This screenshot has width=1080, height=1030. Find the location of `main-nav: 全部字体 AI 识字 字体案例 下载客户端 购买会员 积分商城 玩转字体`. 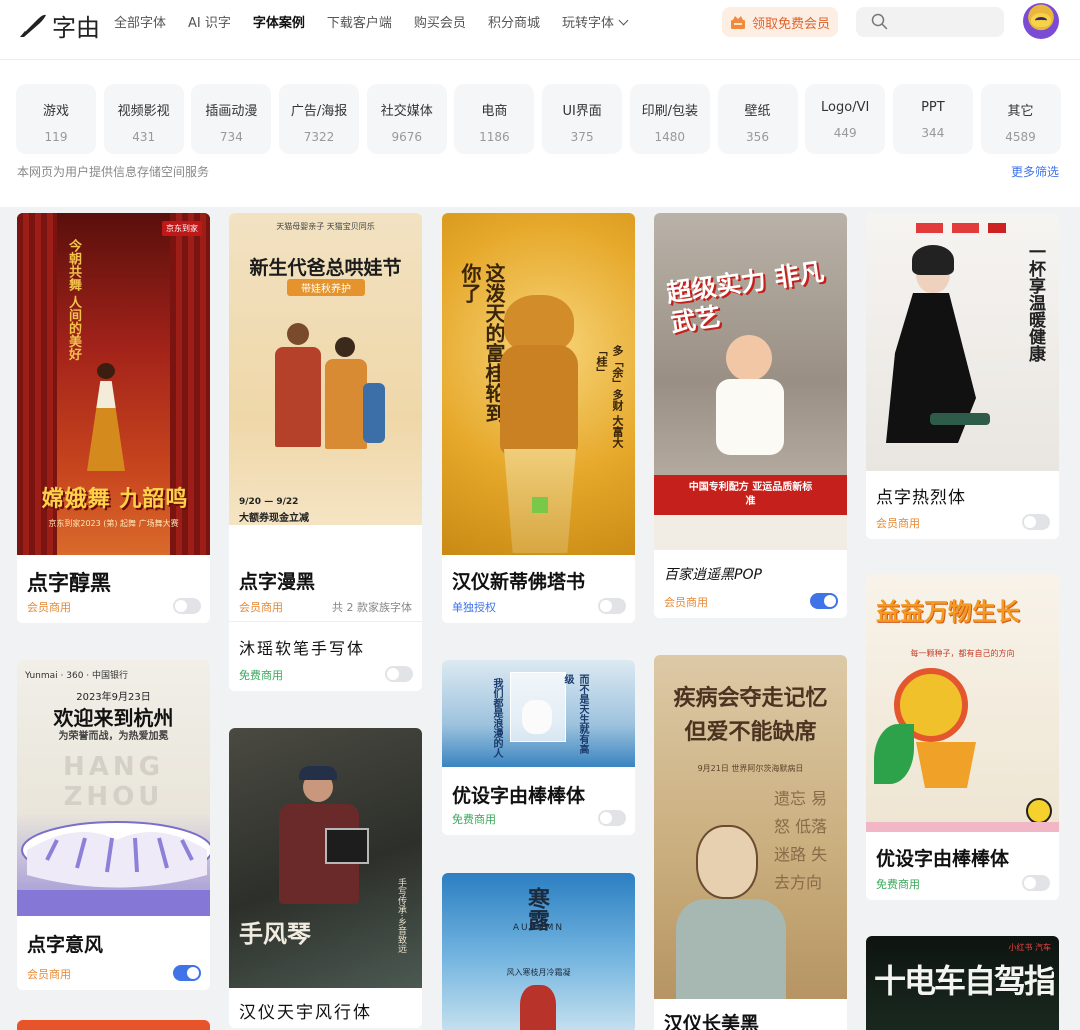

main-nav: 全部字体 AI 识字 字体案例 下载客户端 购买会员 积分商城 玩转字体 is located at coordinates (381, 21).